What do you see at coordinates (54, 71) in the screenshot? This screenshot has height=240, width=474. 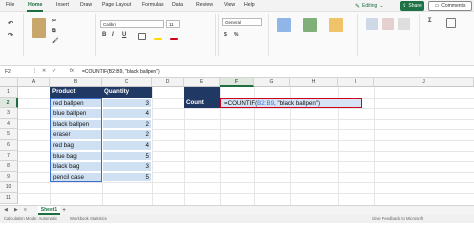 I see `confirm-icon: ✓` at bounding box center [54, 71].